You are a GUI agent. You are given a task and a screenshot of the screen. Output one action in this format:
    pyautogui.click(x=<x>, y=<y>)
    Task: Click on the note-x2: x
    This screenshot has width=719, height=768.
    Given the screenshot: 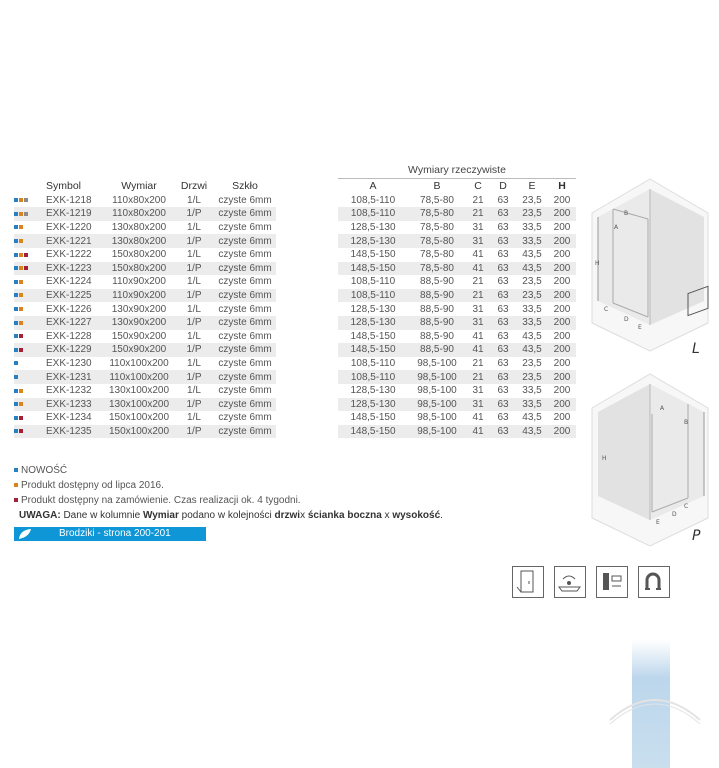 What is the action you would take?
    pyautogui.click(x=387, y=515)
    